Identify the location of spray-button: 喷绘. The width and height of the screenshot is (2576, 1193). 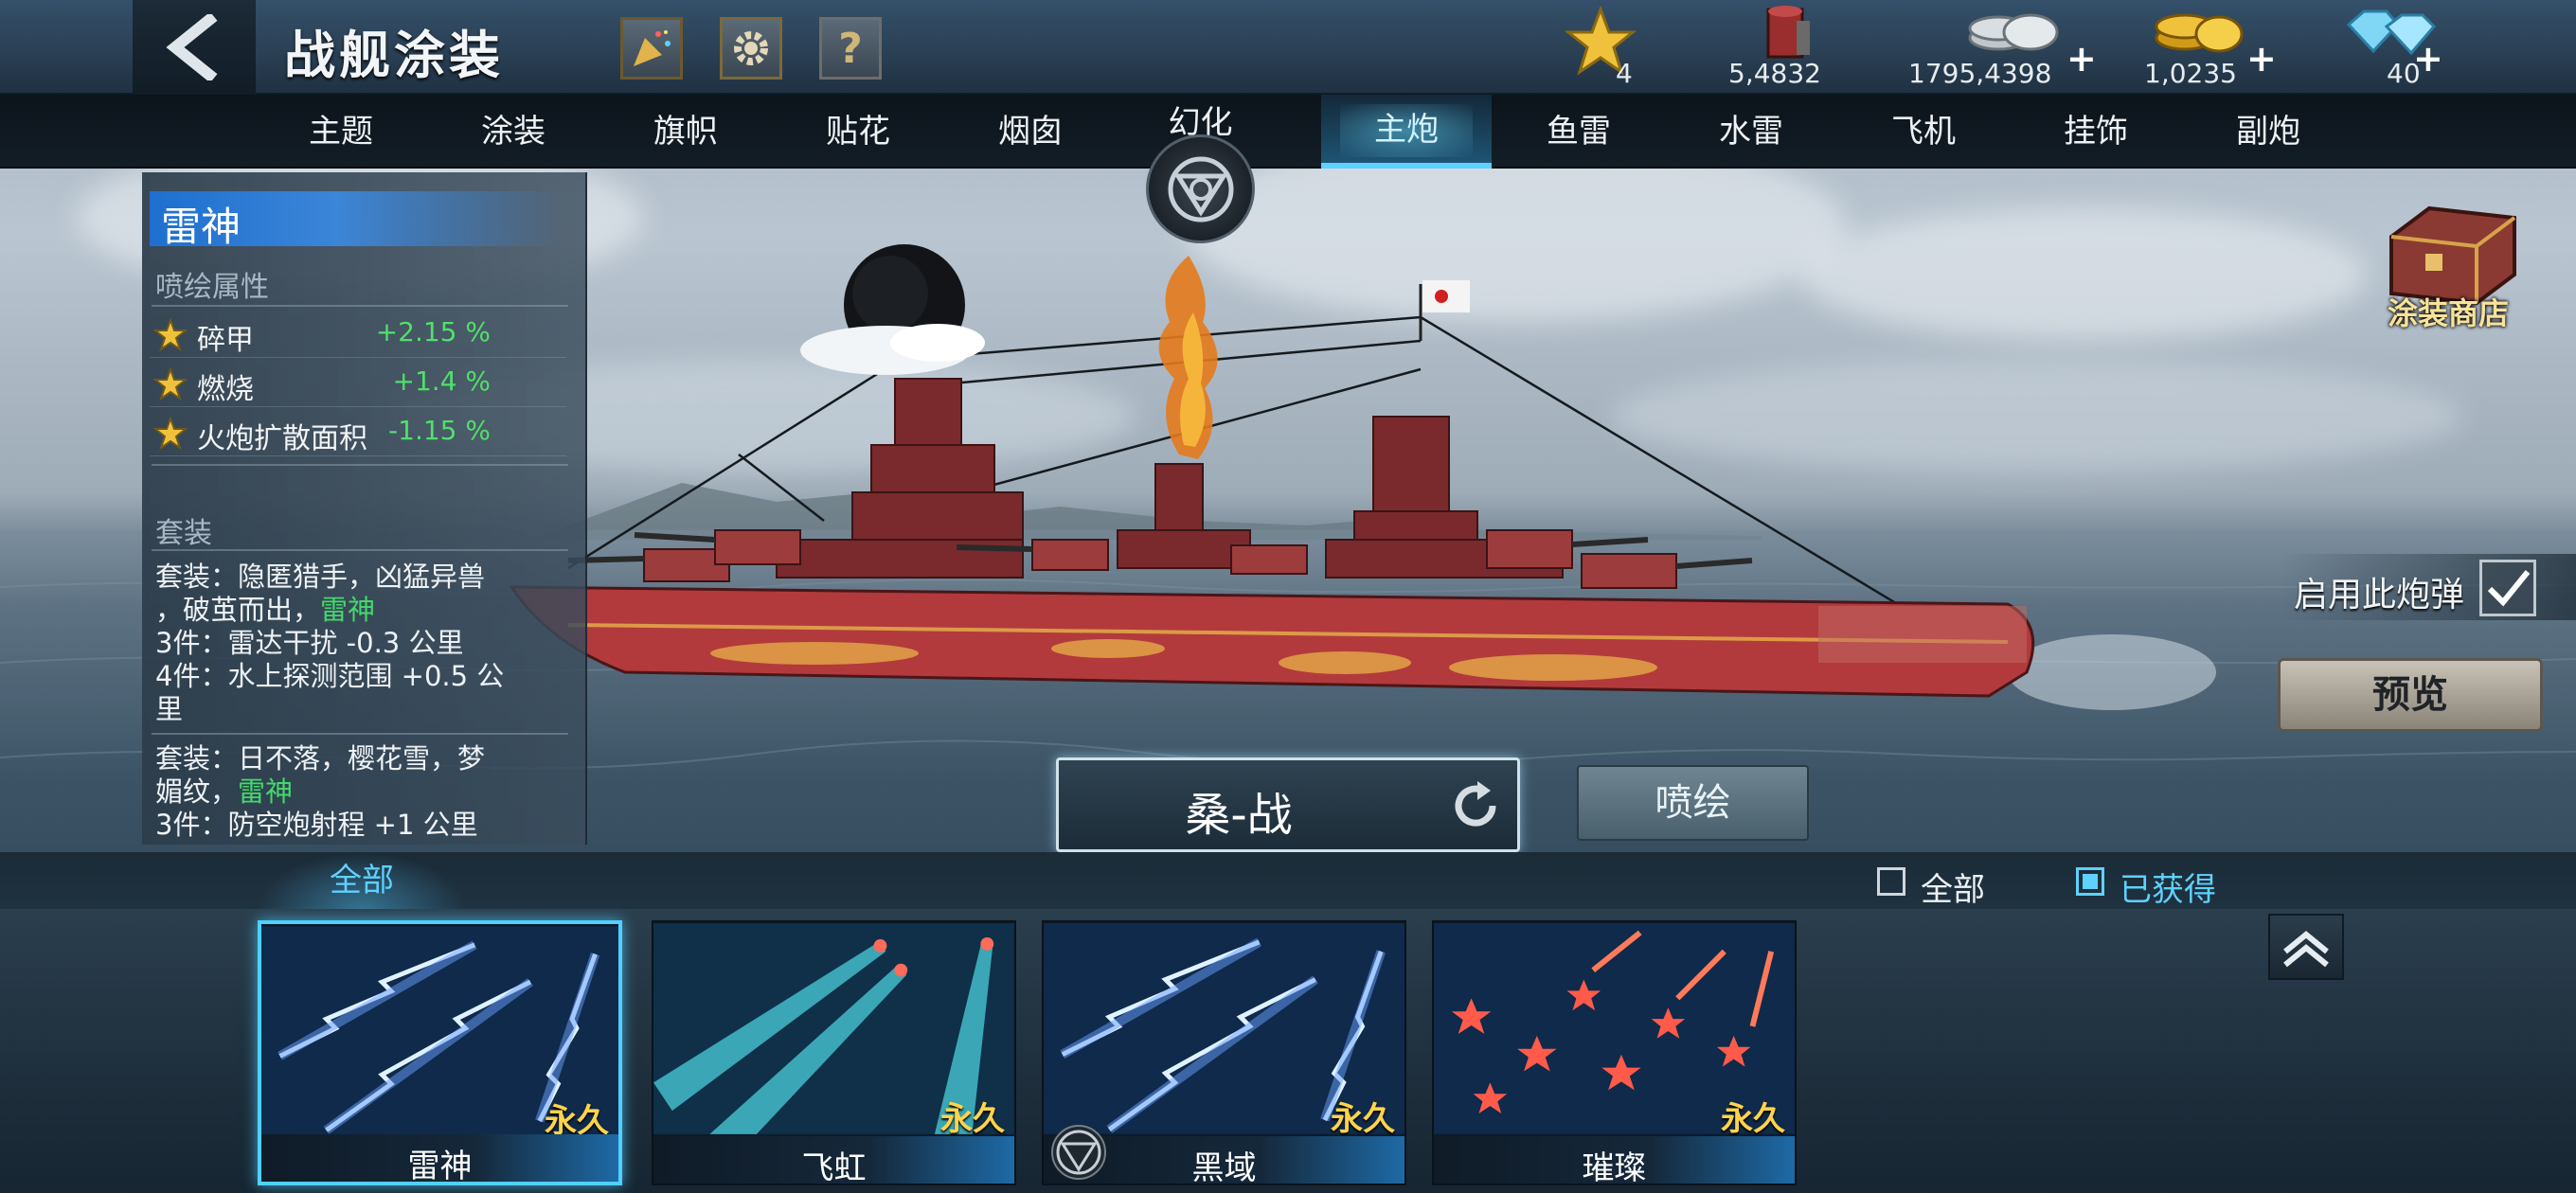
(1693, 803).